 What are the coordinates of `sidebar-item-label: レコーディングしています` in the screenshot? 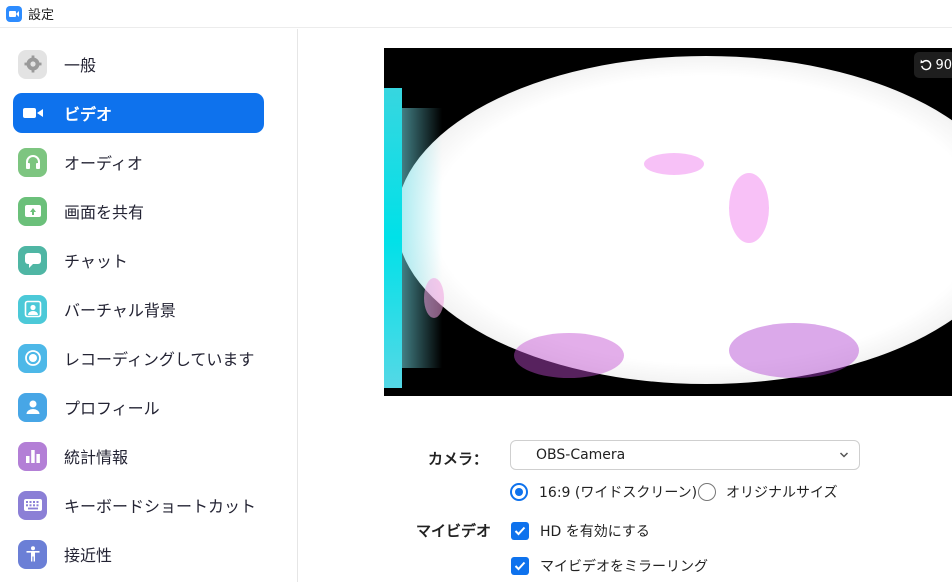 It's located at (159, 359).